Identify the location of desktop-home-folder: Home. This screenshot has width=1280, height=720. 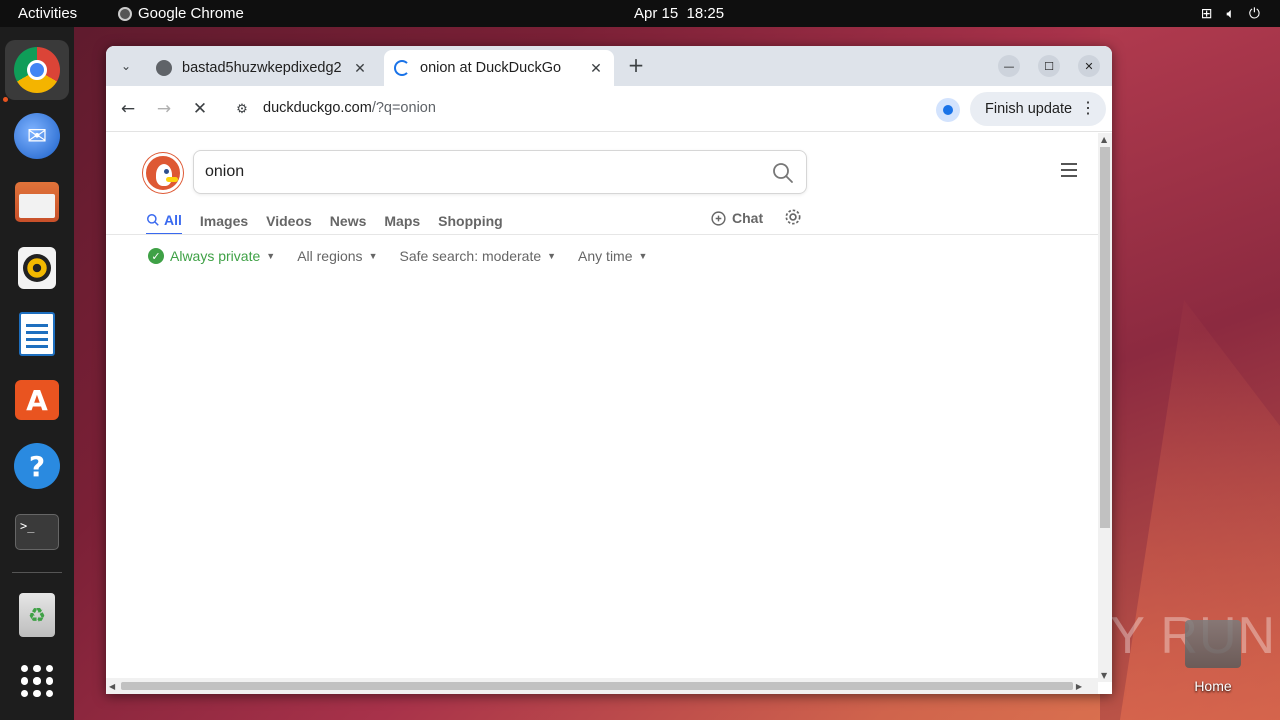
(1213, 657).